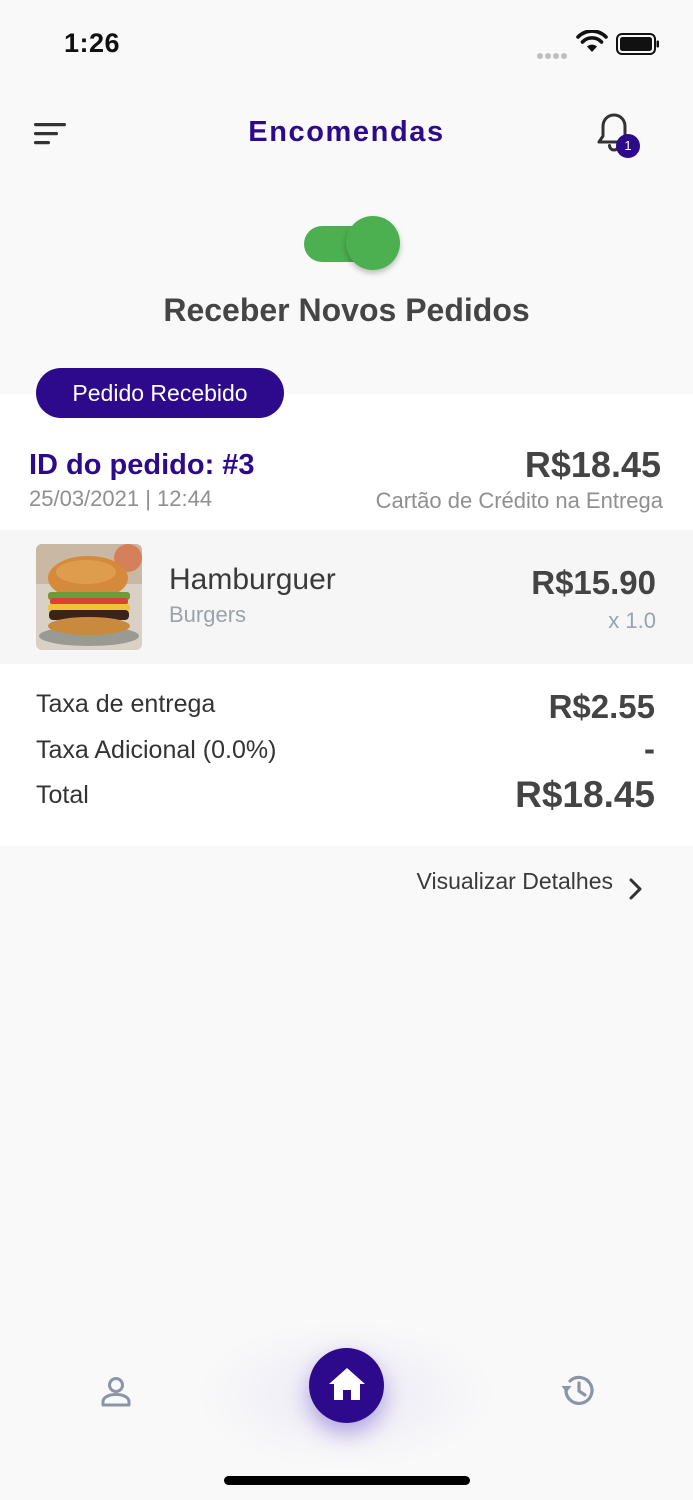  What do you see at coordinates (208, 614) in the screenshot?
I see `item-category: Burgers` at bounding box center [208, 614].